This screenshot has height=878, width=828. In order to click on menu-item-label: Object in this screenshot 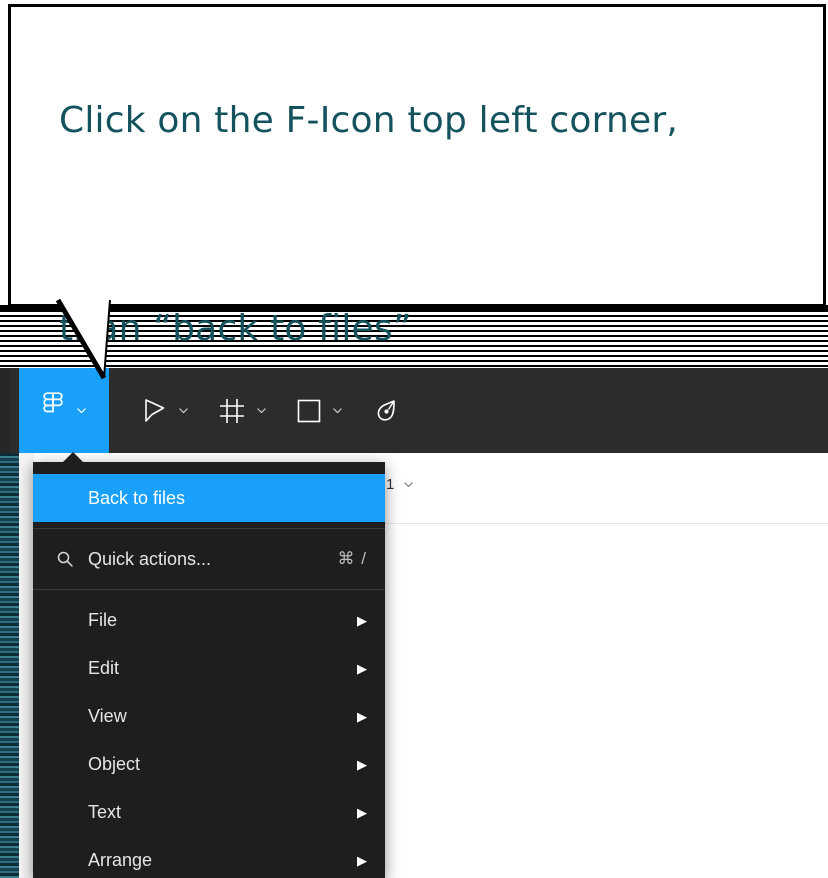, I will do `click(114, 763)`.